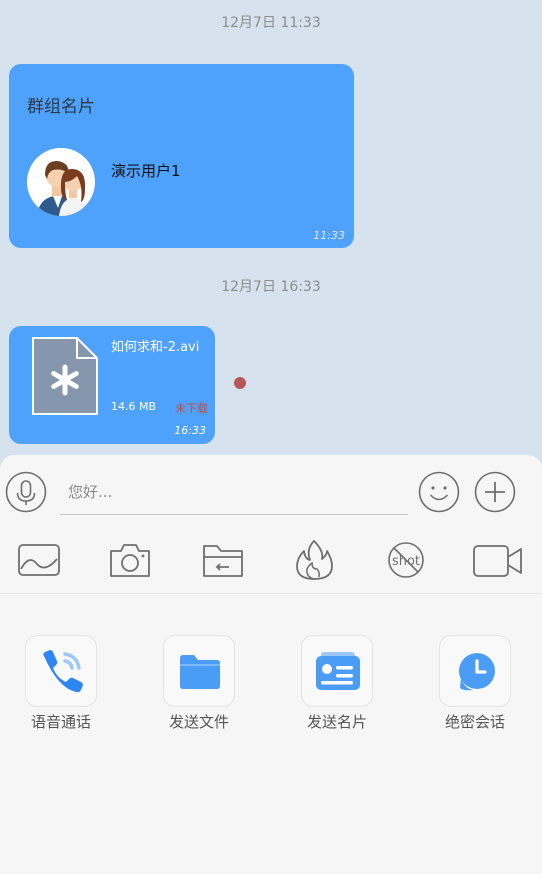 This screenshot has width=542, height=874. Describe the element at coordinates (26, 492) in the screenshot. I see `microphone-icon` at that location.